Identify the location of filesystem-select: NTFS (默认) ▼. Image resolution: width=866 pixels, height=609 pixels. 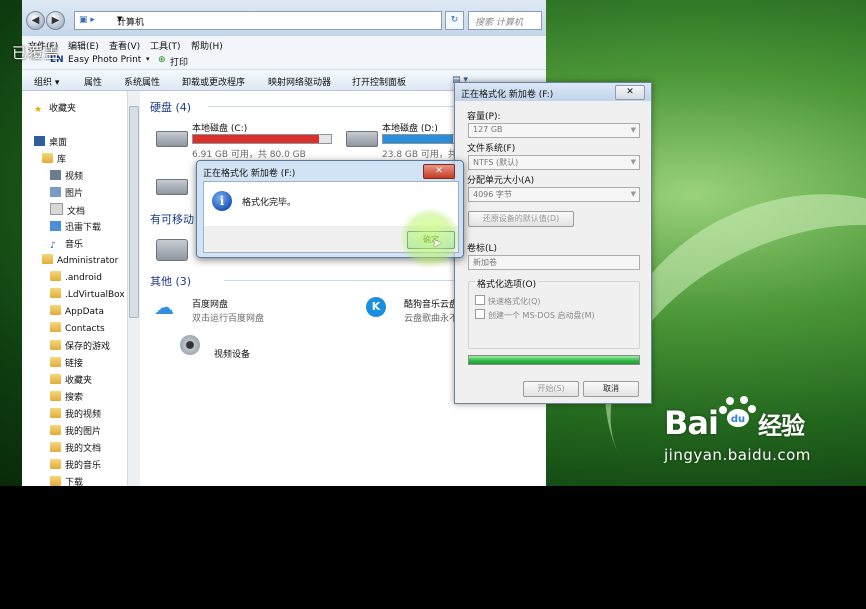
(554, 162).